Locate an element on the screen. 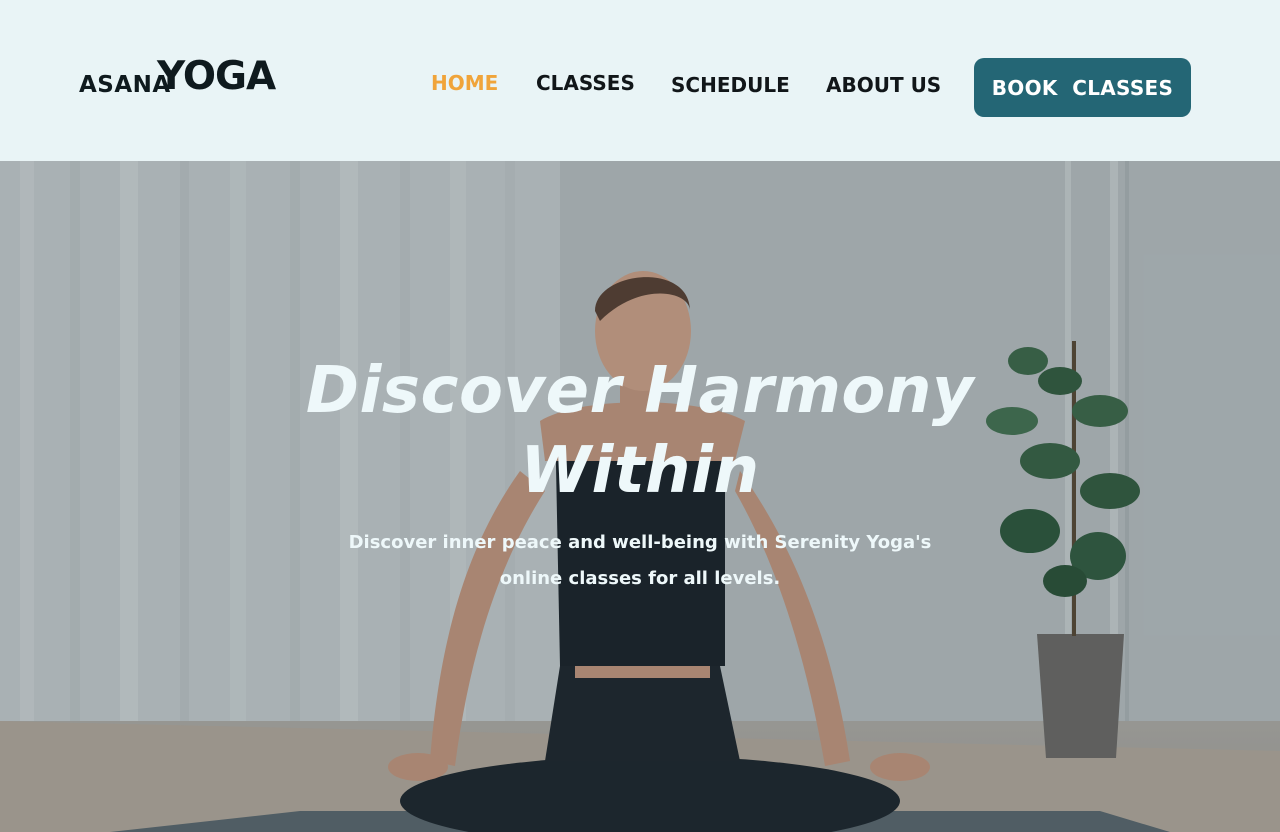 This screenshot has width=1280, height=832. logo-word-yoga: YOGA is located at coordinates (216, 76).